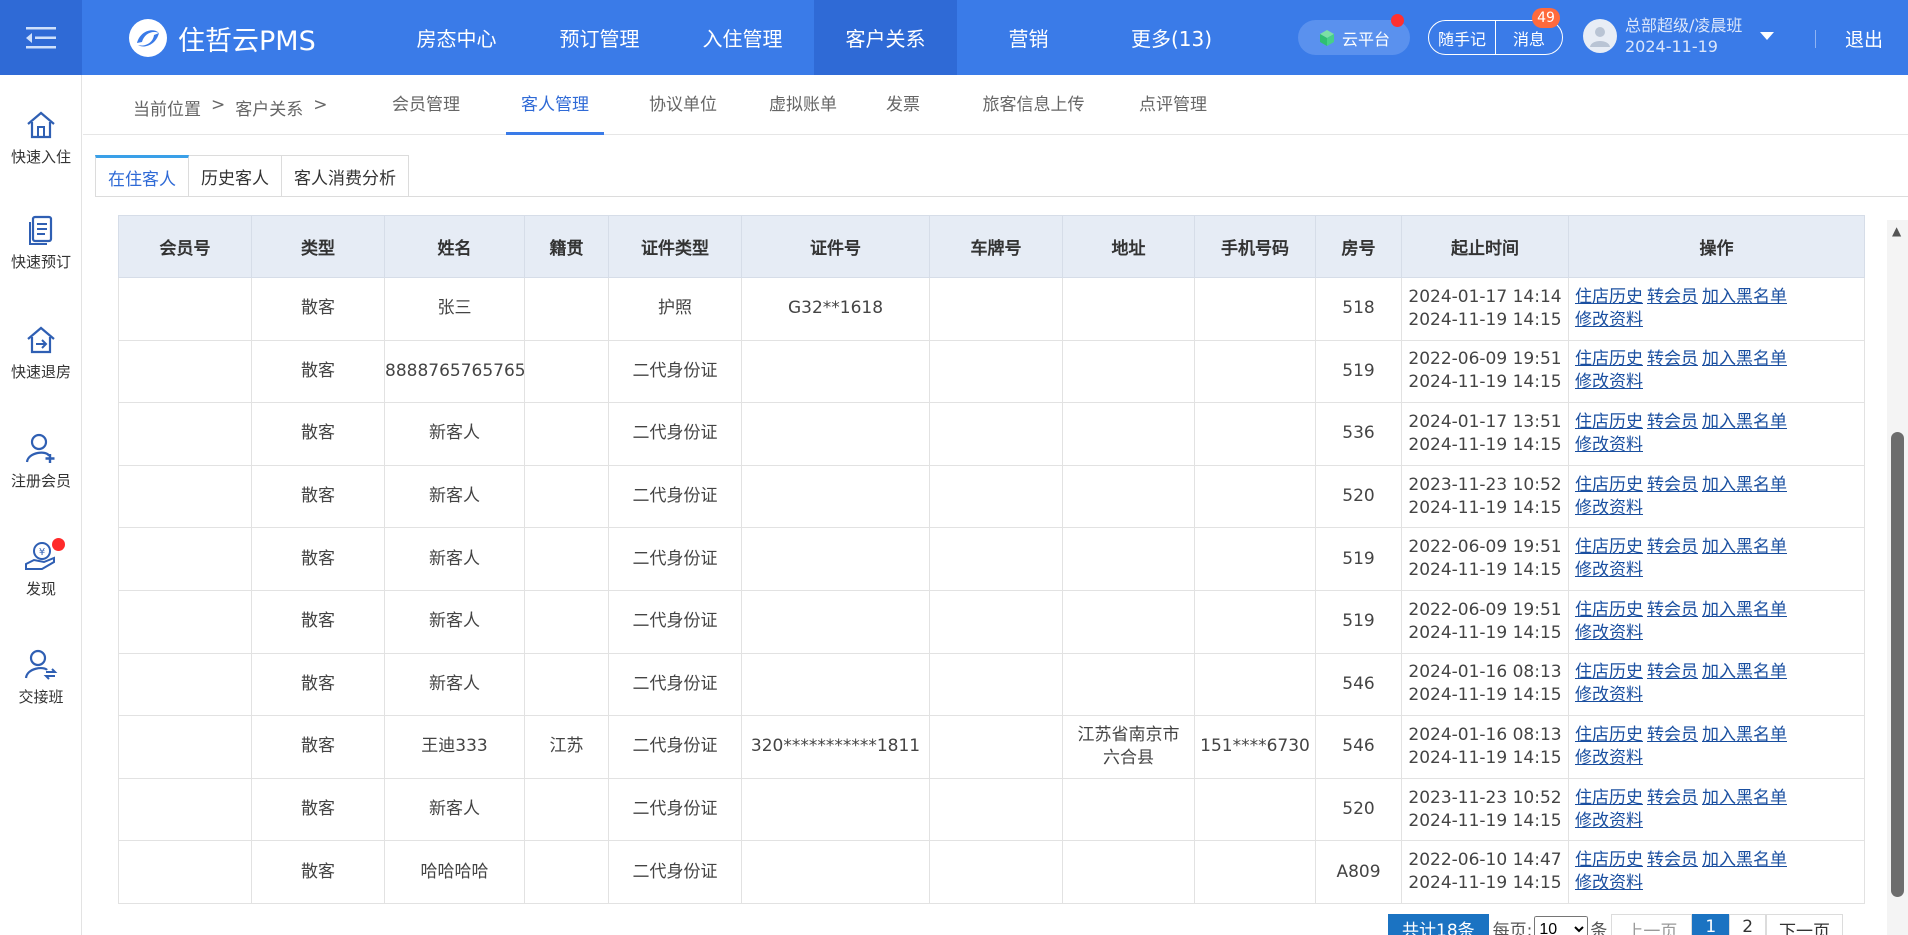  What do you see at coordinates (885, 37) in the screenshot?
I see `nav-customer-relations: 客户关系` at bounding box center [885, 37].